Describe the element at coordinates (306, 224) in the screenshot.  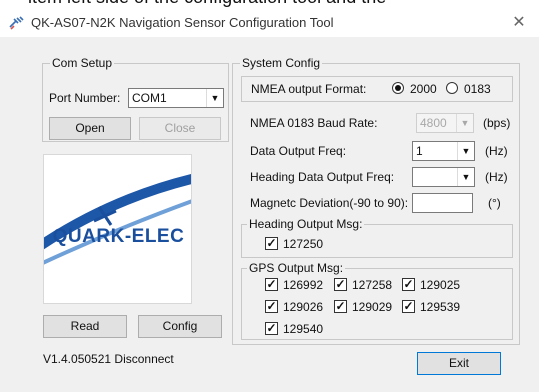
I see `heading-output-title: Heading Output Msg:` at that location.